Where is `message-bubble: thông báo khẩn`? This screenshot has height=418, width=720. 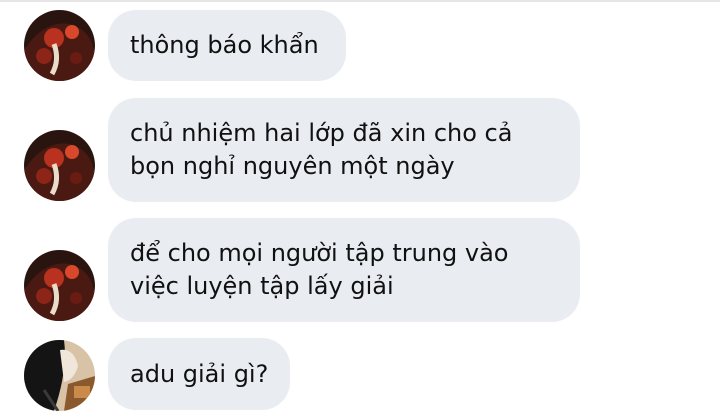
message-bubble: thông báo khẩn is located at coordinates (227, 45).